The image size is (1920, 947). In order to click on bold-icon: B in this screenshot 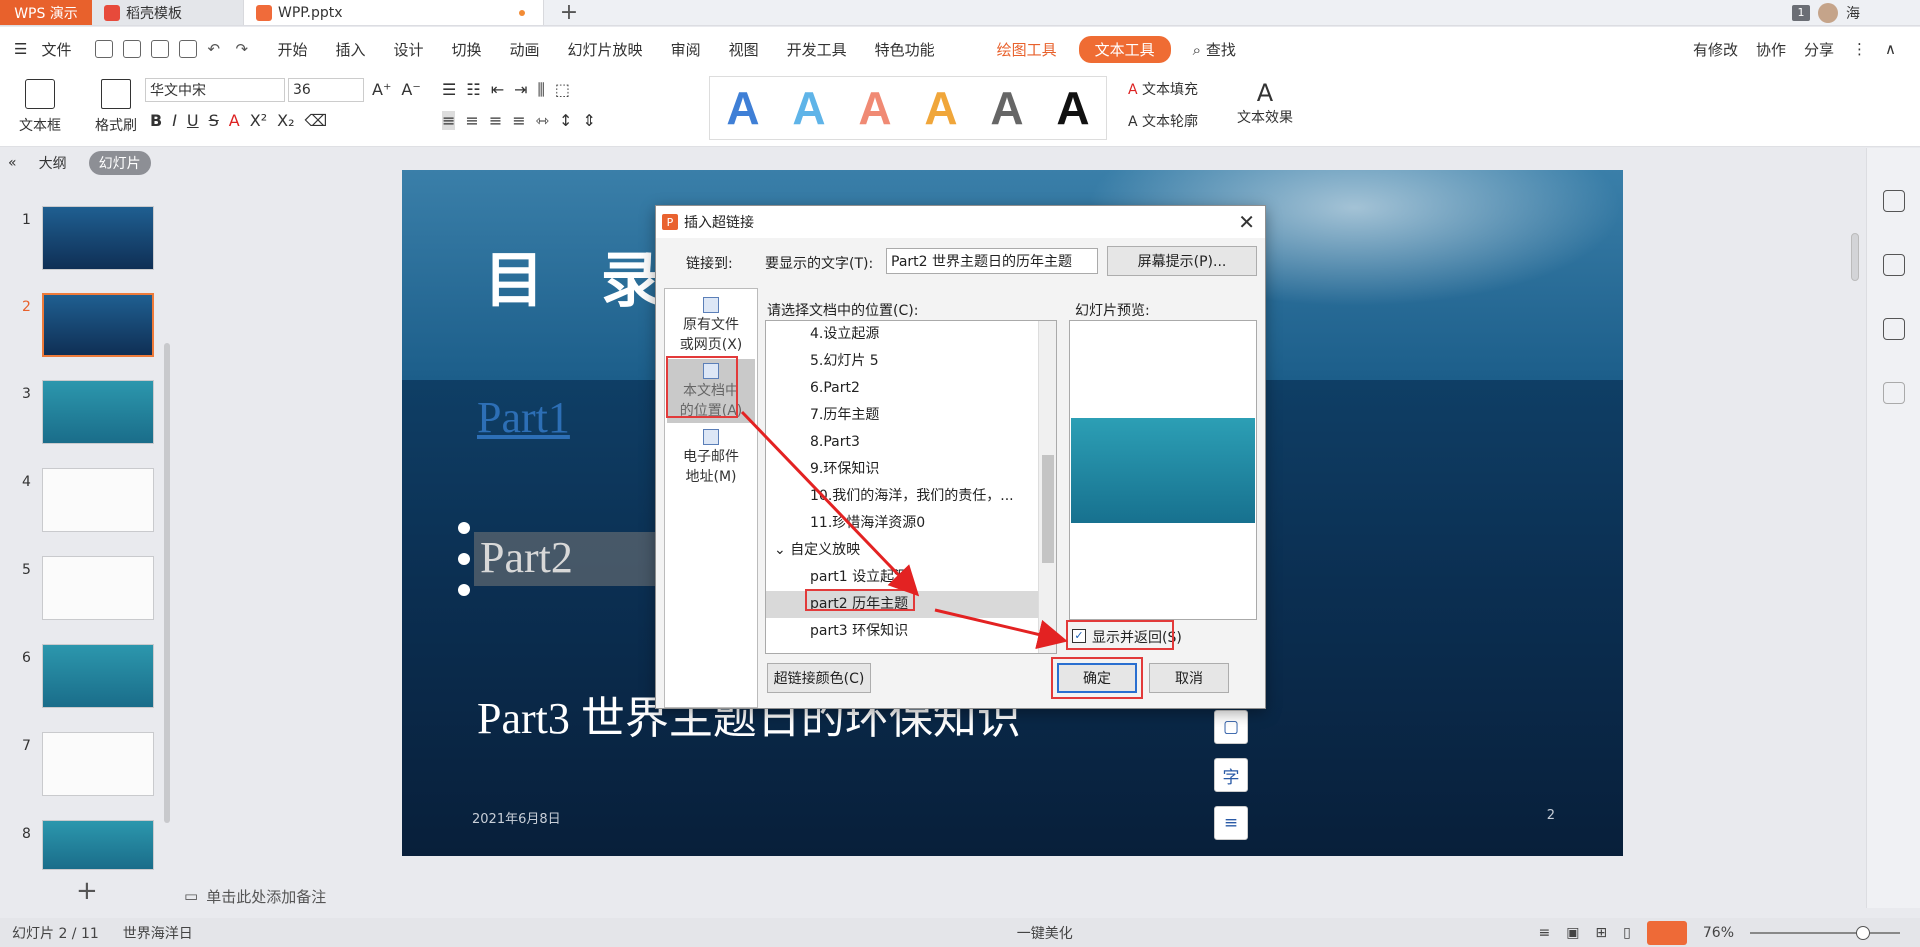, I will do `click(156, 120)`.